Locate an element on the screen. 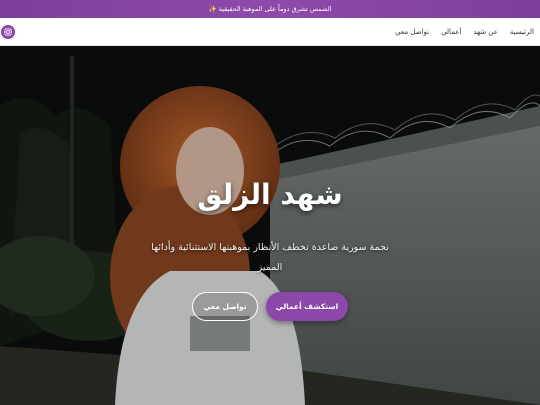 The height and width of the screenshot is (405, 540). announcement-bar: الشمس تشرق دوماً على الموهبة الحقيقية ✨ is located at coordinates (270, 9).